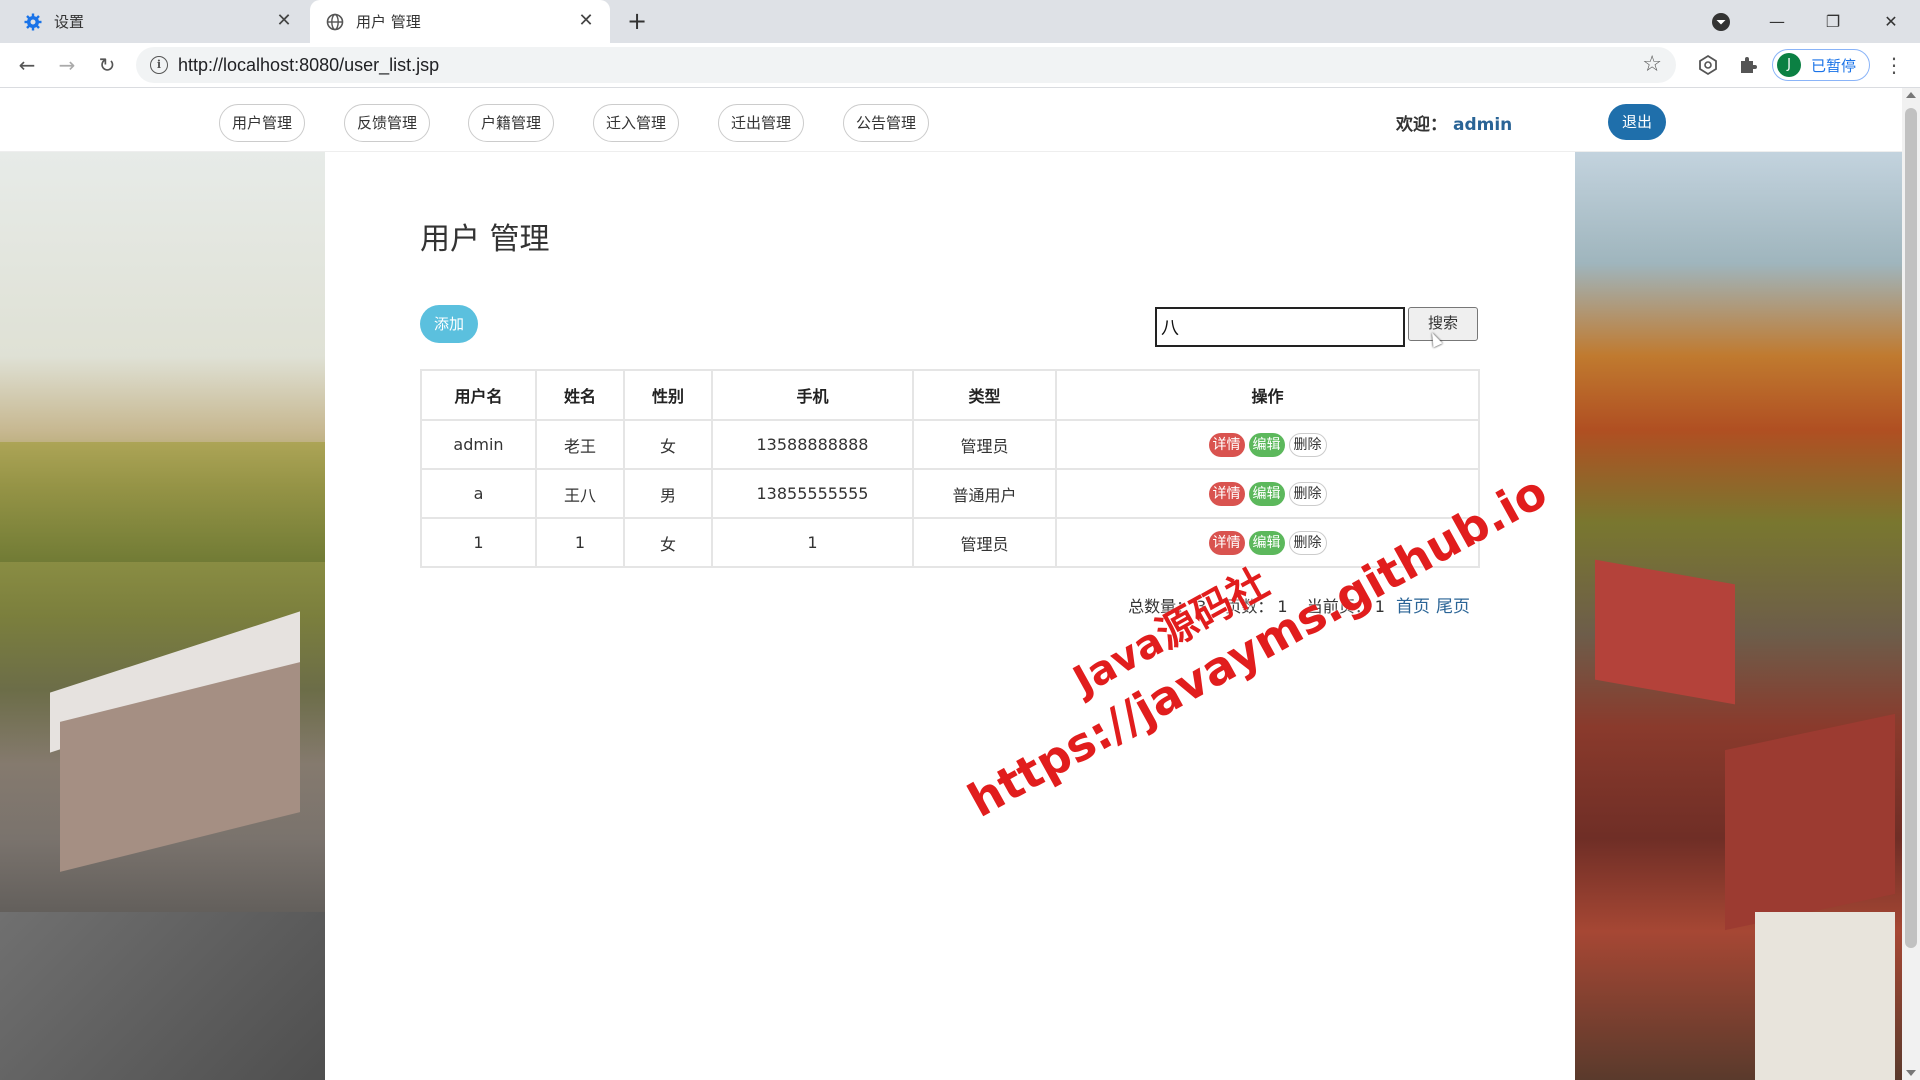 The width and height of the screenshot is (1920, 1080). What do you see at coordinates (886, 123) in the screenshot?
I see `nav-notice-management: 公告管理` at bounding box center [886, 123].